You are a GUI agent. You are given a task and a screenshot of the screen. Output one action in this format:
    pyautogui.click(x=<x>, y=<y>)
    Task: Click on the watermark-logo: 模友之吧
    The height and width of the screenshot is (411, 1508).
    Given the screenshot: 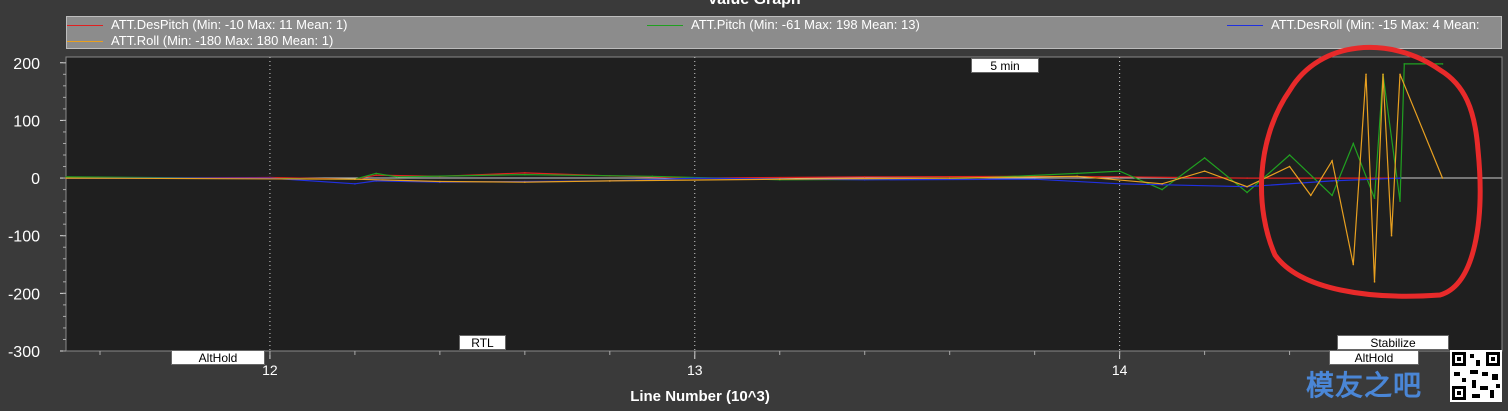 What is the action you would take?
    pyautogui.click(x=1364, y=385)
    